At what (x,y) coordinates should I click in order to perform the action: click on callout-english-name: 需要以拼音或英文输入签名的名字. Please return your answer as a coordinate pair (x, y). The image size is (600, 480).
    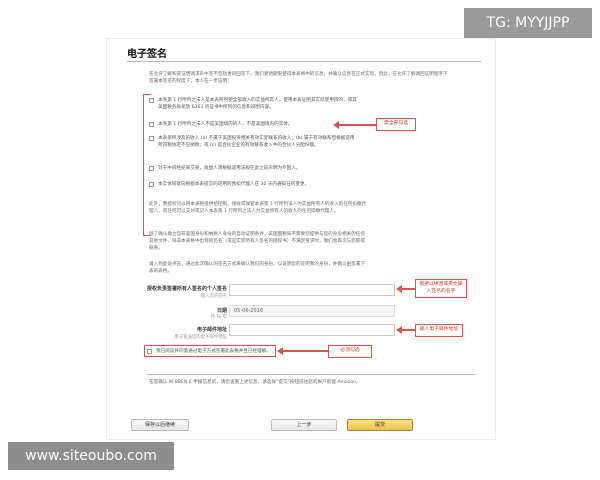
    Looking at the image, I should click on (441, 288).